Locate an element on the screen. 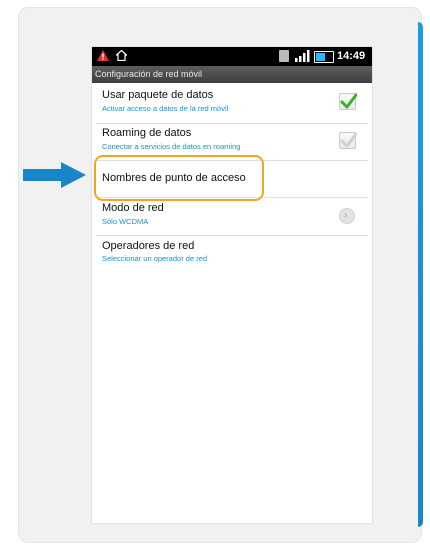  signal-strength-icon is located at coordinates (302, 56).